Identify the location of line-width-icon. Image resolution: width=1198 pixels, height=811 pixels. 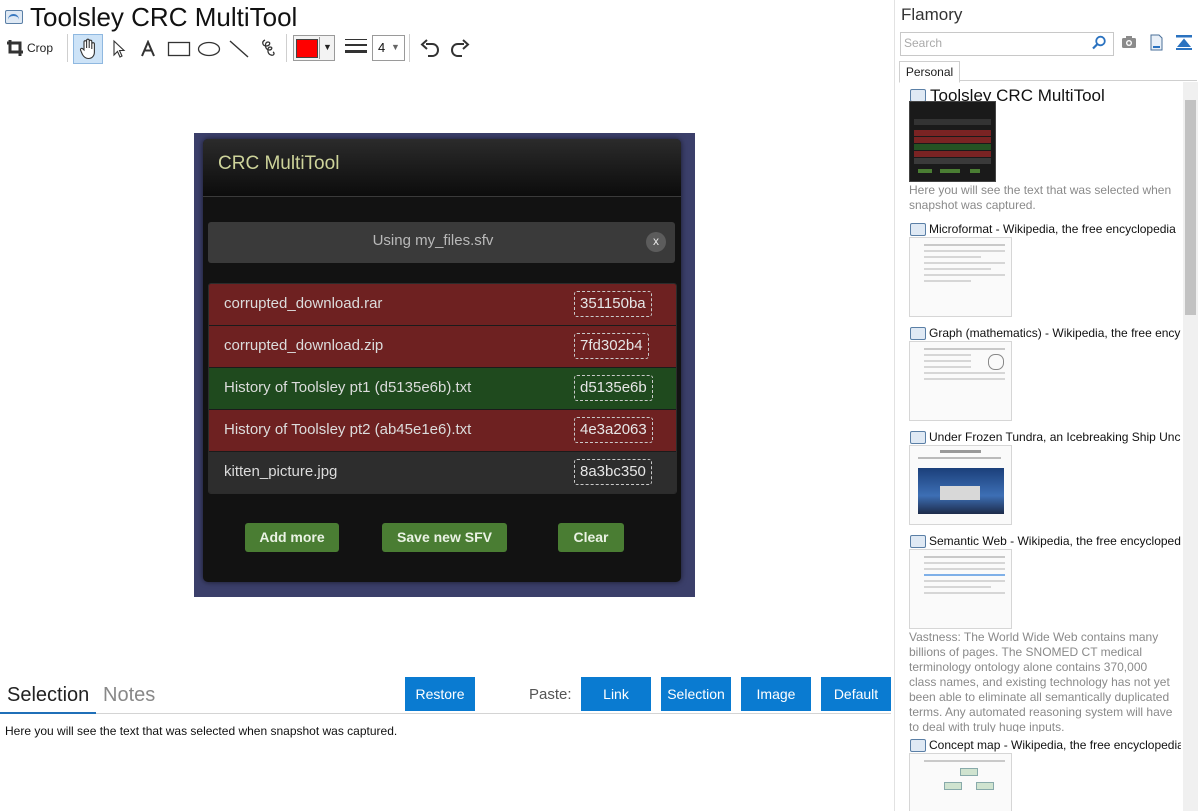
(356, 46).